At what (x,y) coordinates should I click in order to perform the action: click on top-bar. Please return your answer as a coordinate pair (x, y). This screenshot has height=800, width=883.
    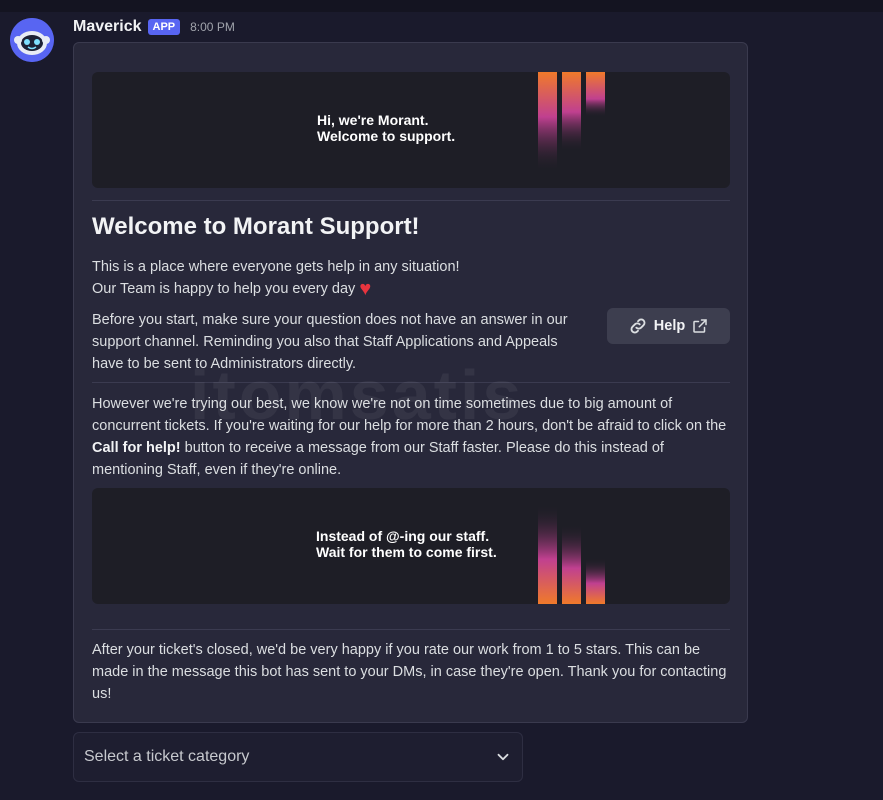
    Looking at the image, I should click on (441, 6).